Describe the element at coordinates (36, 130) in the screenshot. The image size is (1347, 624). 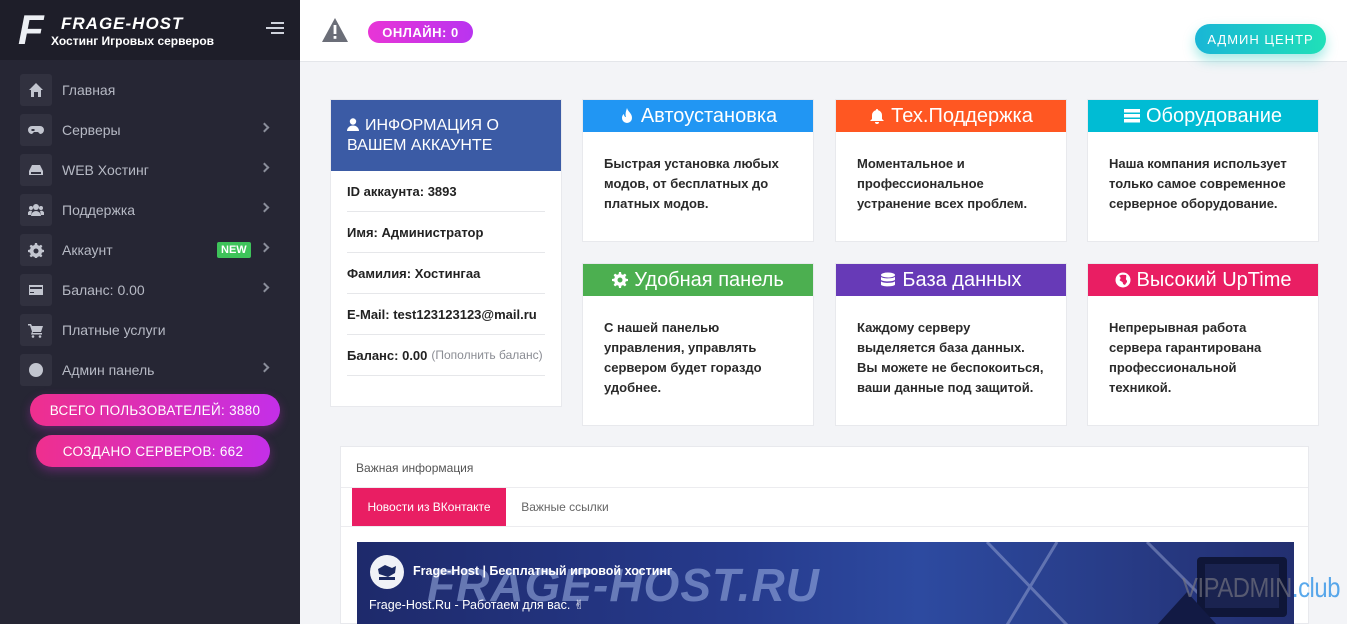
I see `gamepad-icon` at that location.